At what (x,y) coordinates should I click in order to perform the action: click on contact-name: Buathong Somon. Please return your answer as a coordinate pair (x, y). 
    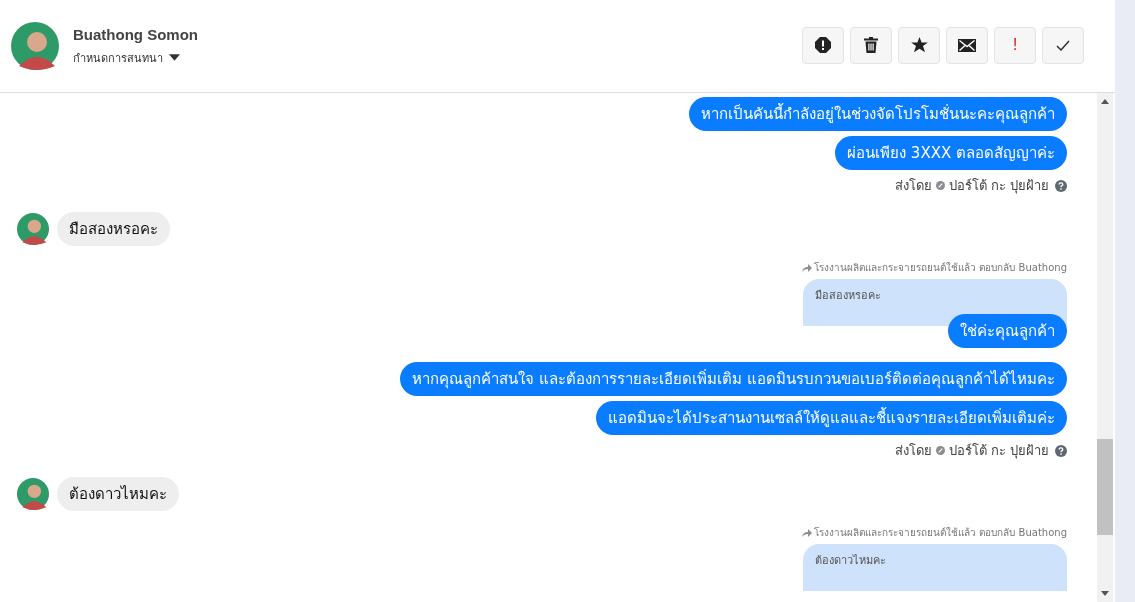
    Looking at the image, I should click on (135, 34).